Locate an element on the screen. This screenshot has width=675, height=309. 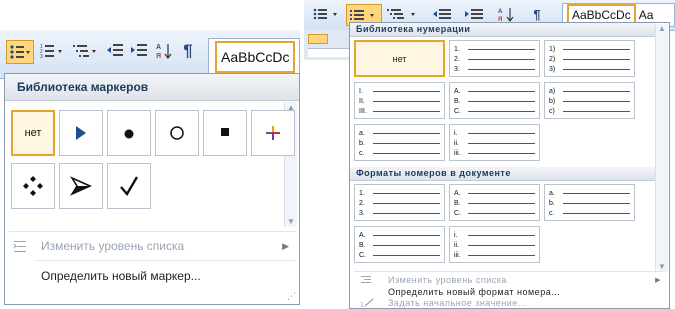
styles-gallery: AaBbCcDc Aa is located at coordinates (254, 57).